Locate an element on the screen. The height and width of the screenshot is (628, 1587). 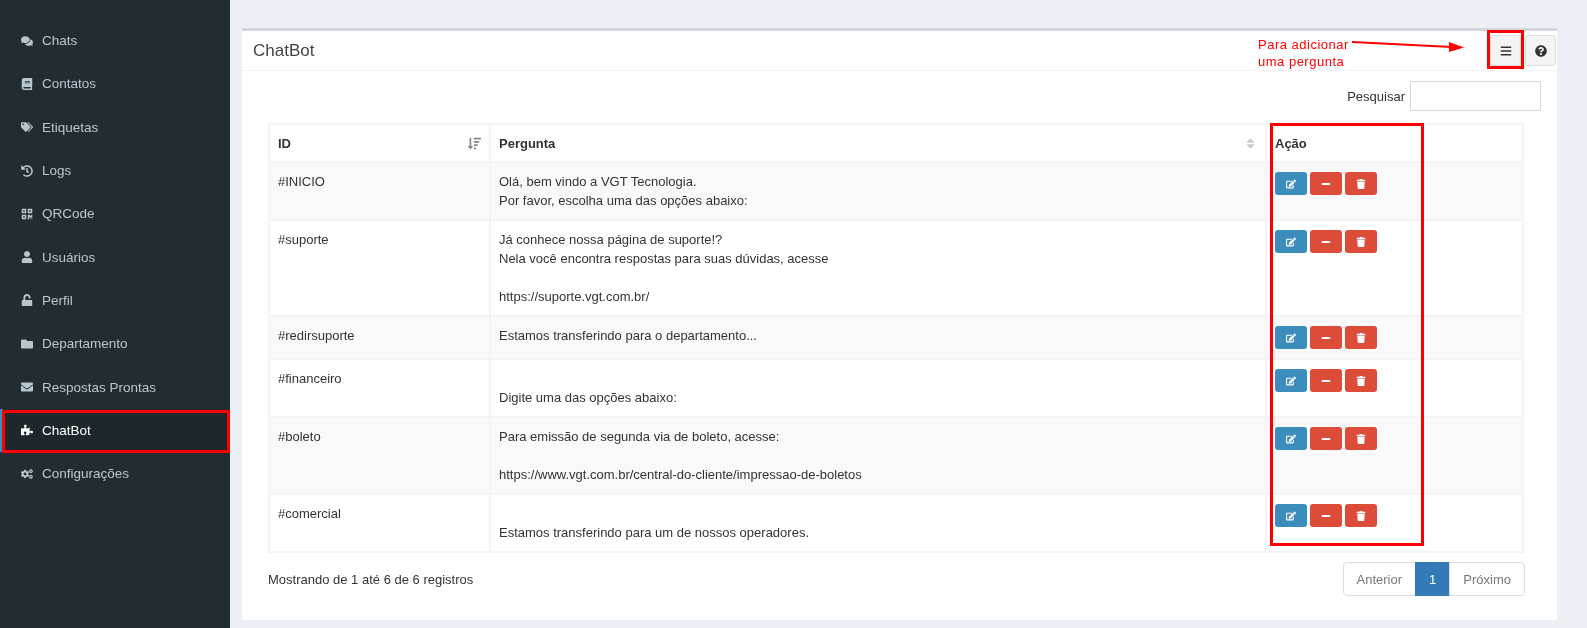
search-field is located at coordinates (1475, 96).